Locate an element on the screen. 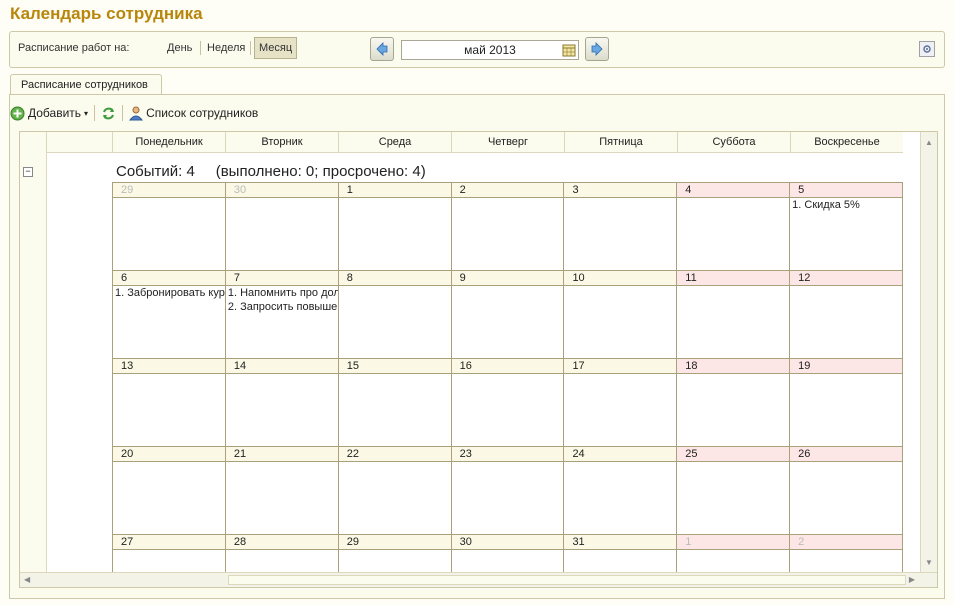 The image size is (954, 605). day-cell: 11 is located at coordinates (733, 314).